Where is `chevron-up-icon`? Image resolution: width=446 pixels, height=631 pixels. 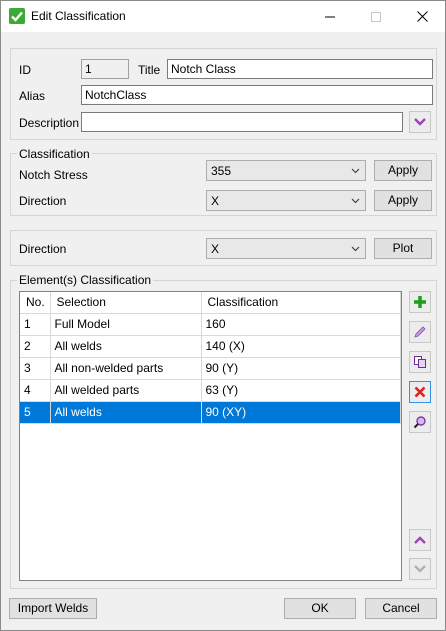 chevron-up-icon is located at coordinates (420, 540).